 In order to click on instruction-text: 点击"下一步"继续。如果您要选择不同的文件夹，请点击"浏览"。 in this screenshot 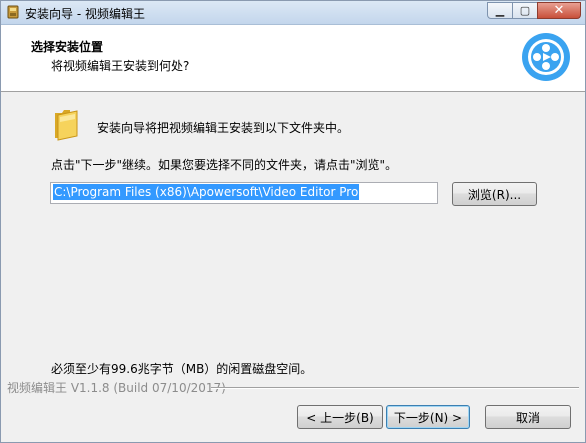, I will do `click(224, 165)`.